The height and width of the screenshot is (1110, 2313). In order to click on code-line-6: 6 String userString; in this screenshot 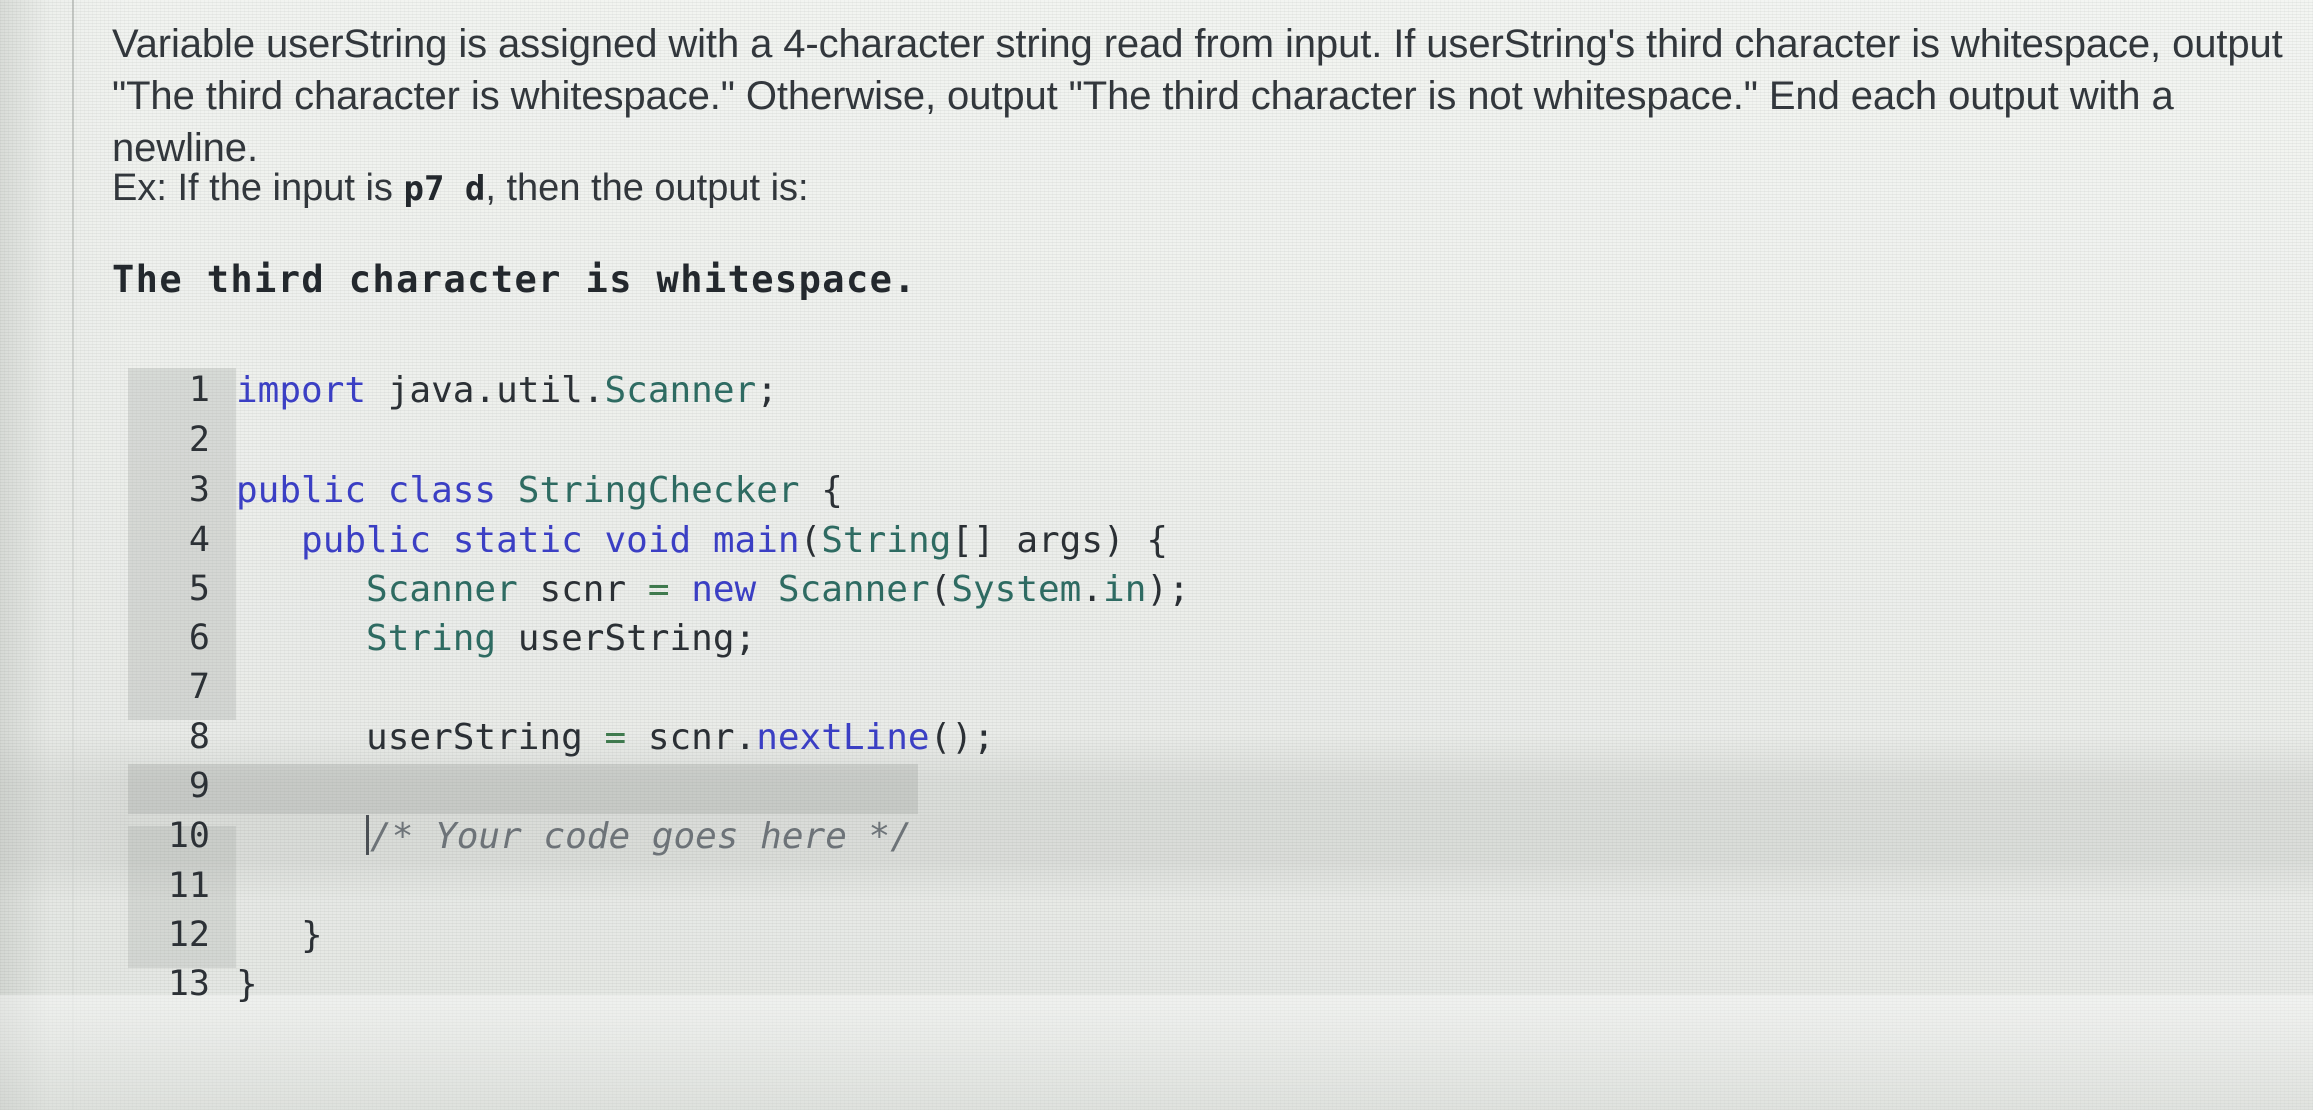, I will do `click(442, 638)`.